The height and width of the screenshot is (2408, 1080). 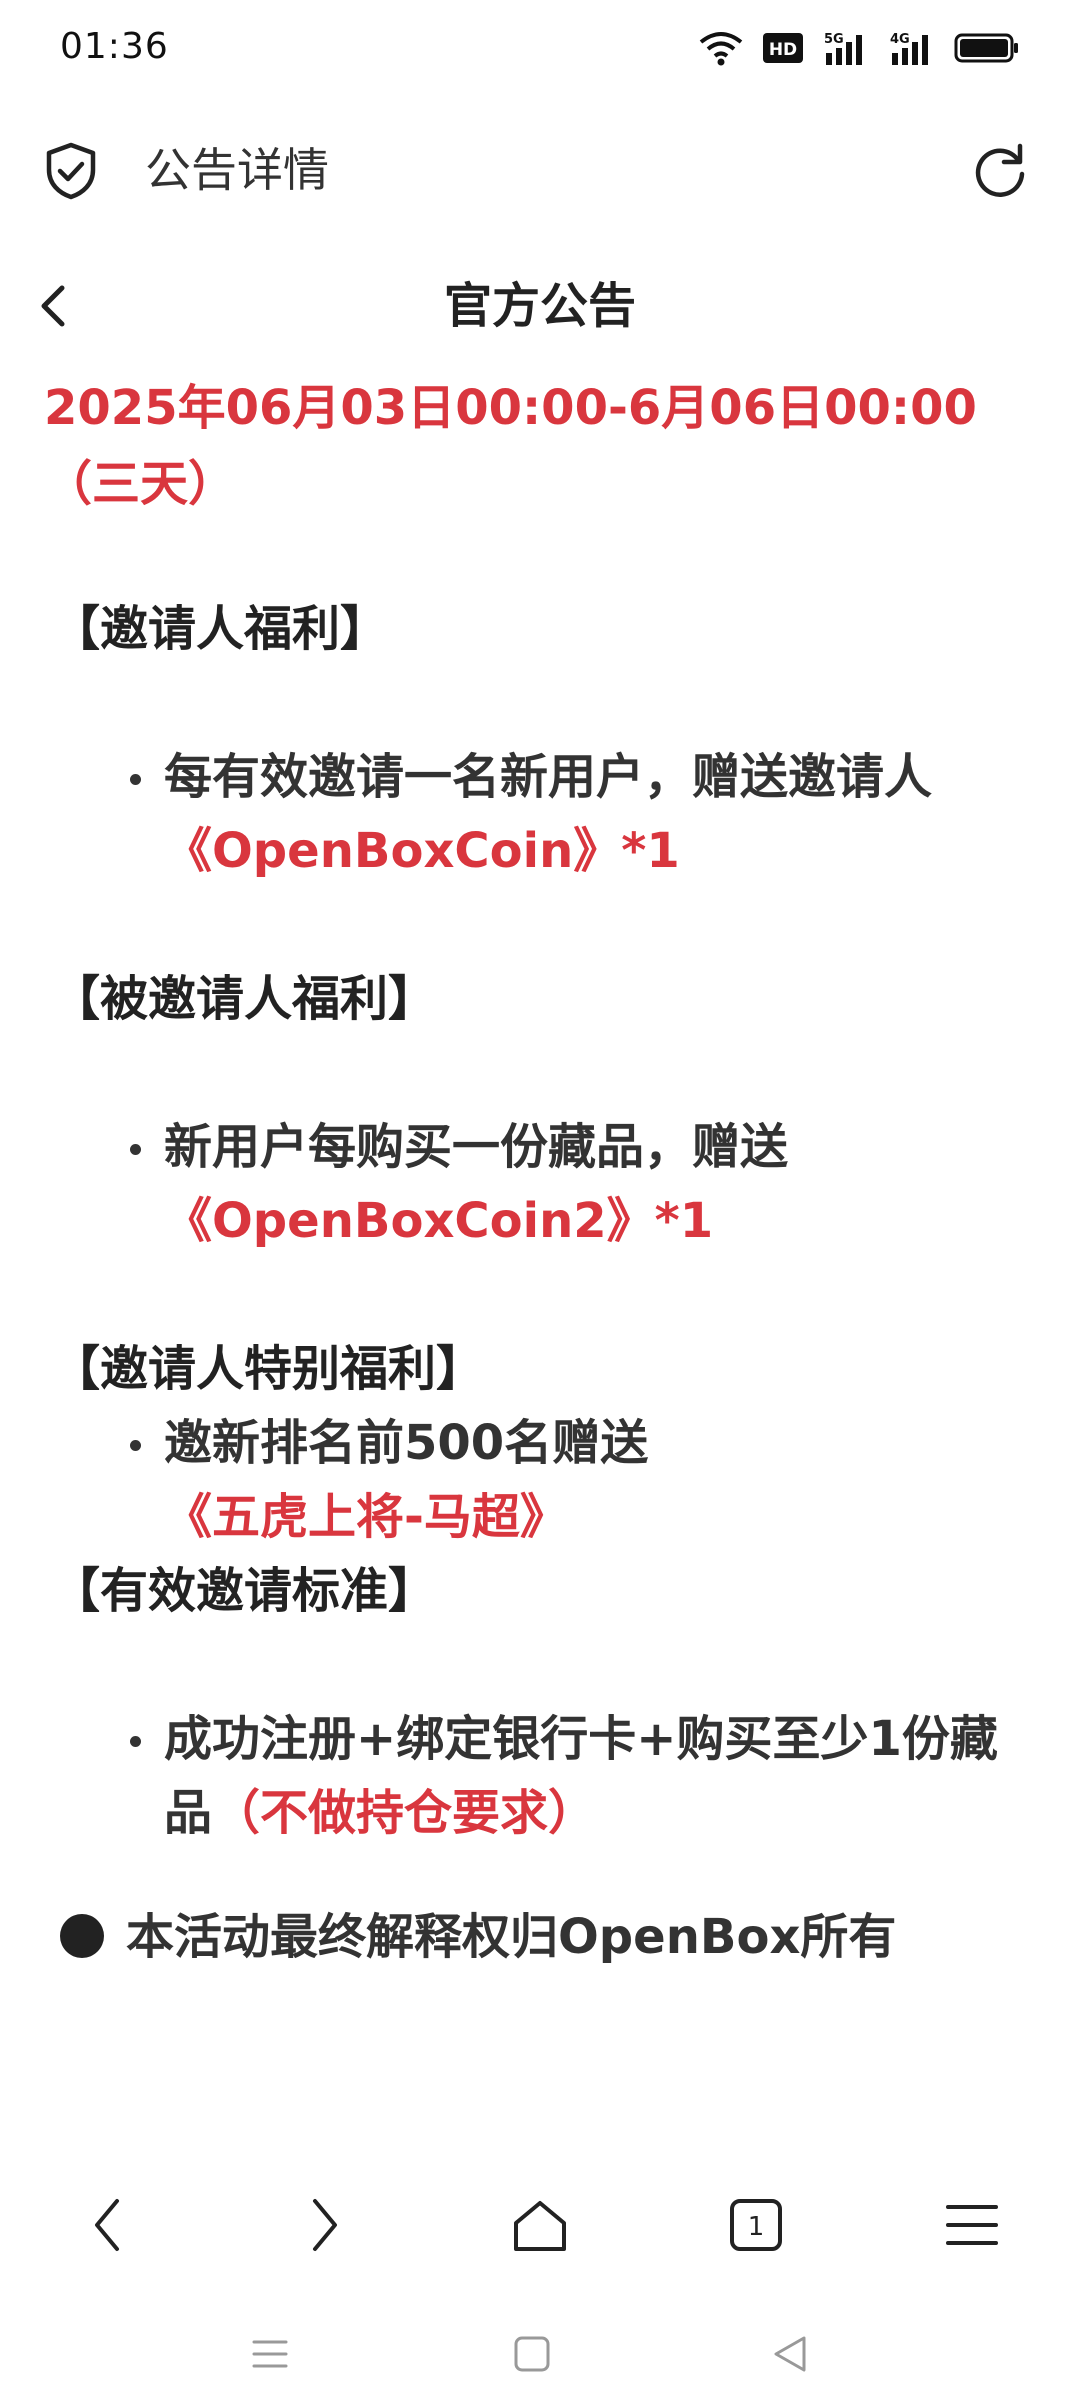 What do you see at coordinates (237, 170) in the screenshot?
I see `browser-page-title: 公告详情` at bounding box center [237, 170].